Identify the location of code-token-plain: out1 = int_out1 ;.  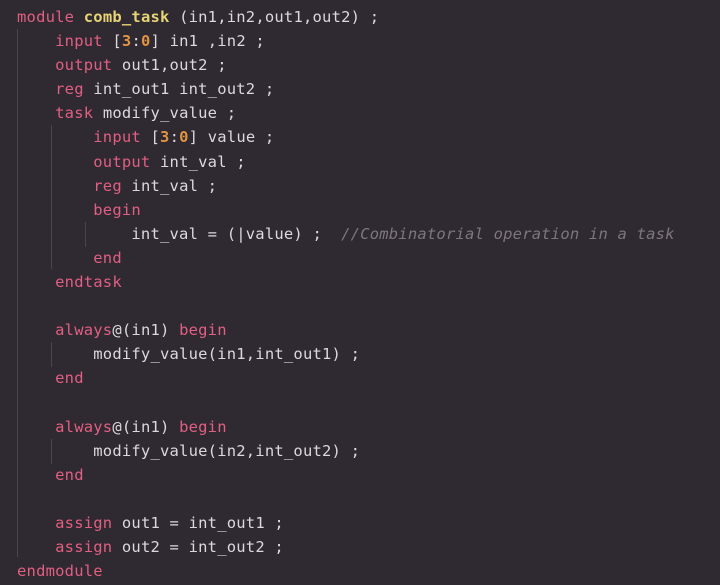
(198, 522).